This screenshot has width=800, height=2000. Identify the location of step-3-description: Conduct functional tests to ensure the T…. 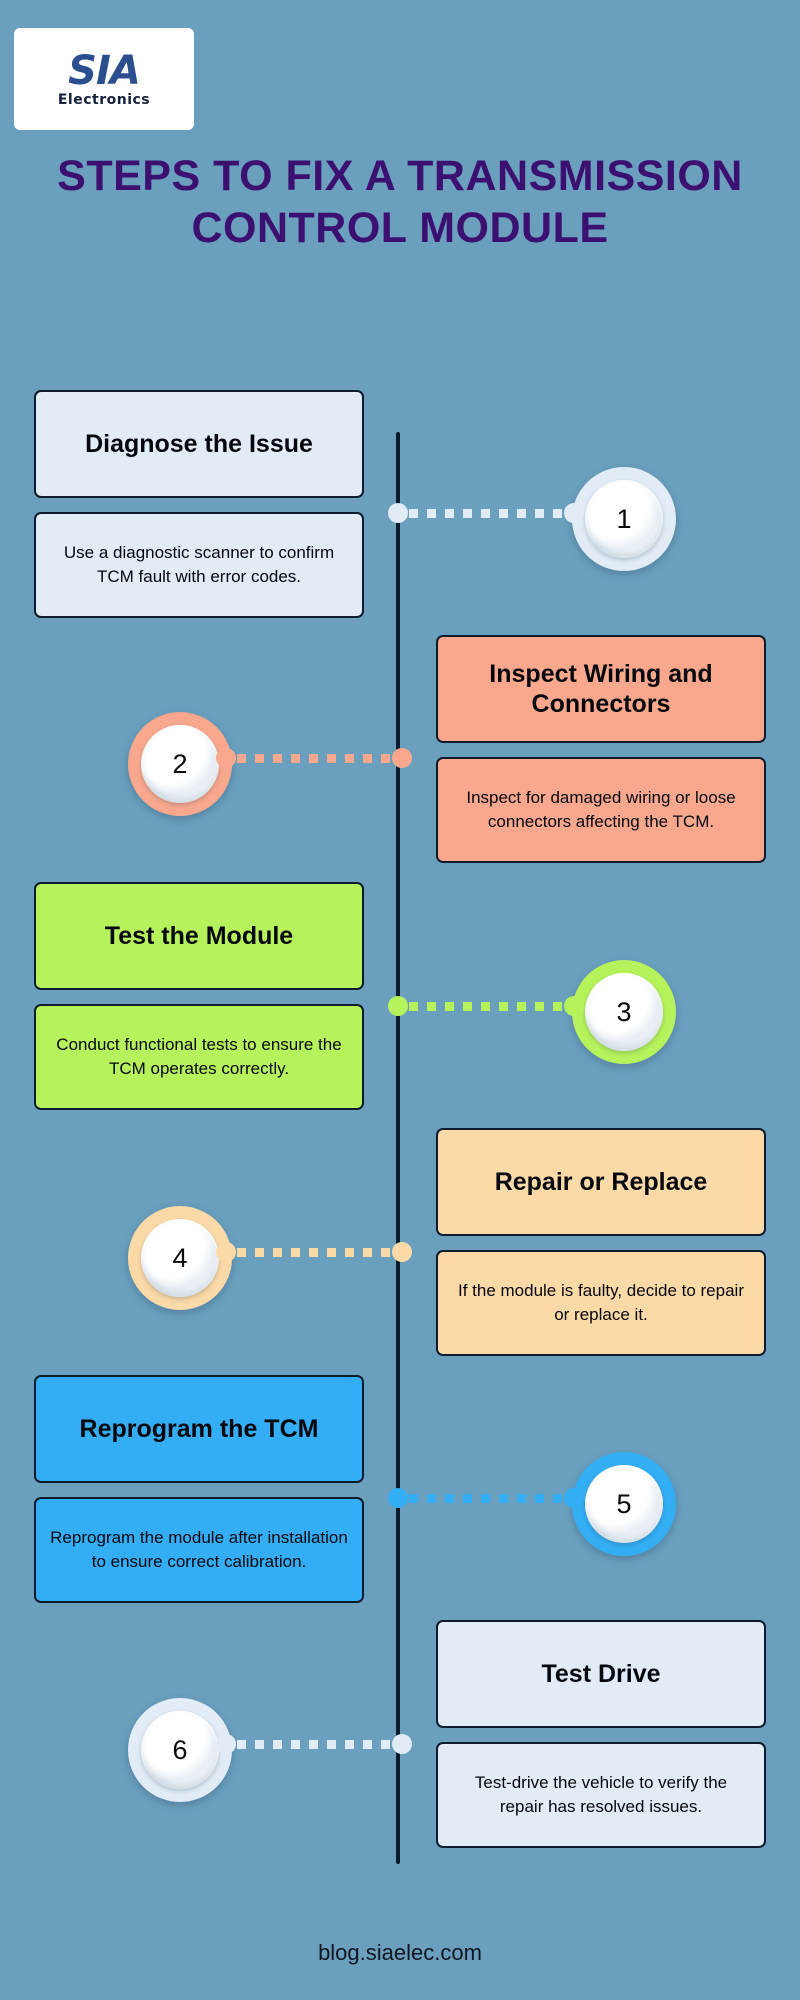
(199, 1057).